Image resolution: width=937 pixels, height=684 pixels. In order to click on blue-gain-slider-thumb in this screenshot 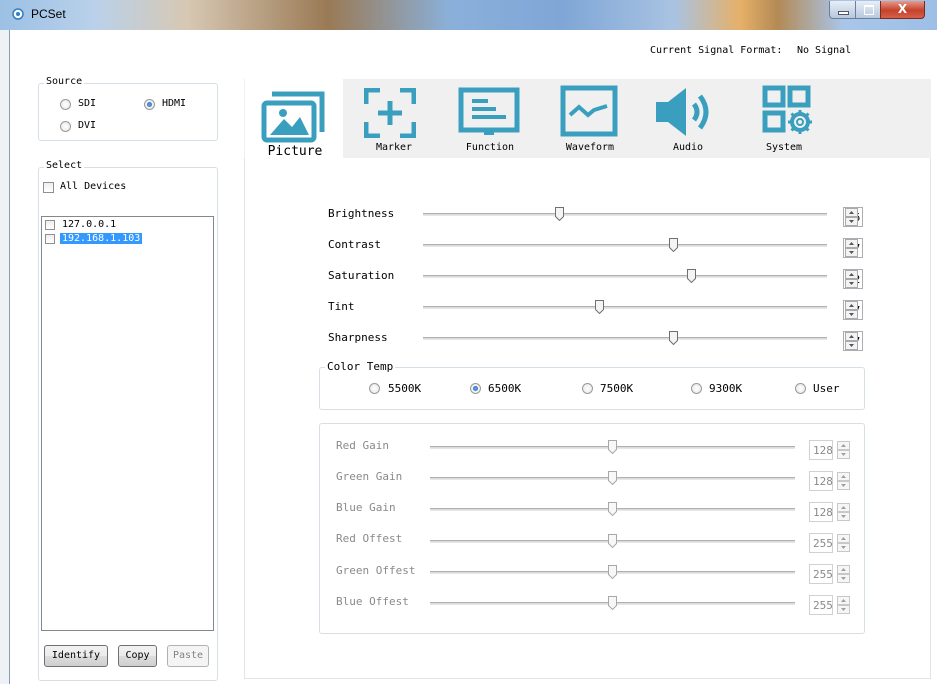, I will do `click(612, 509)`.